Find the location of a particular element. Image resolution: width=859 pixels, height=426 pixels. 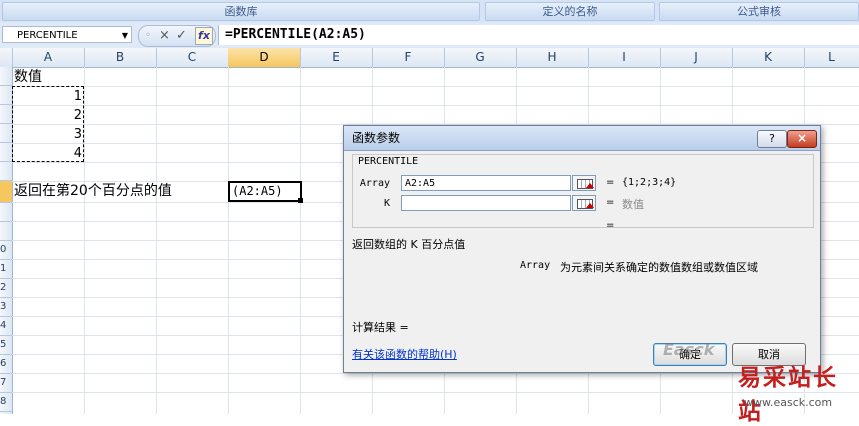

column-header-f: F is located at coordinates (408, 57).